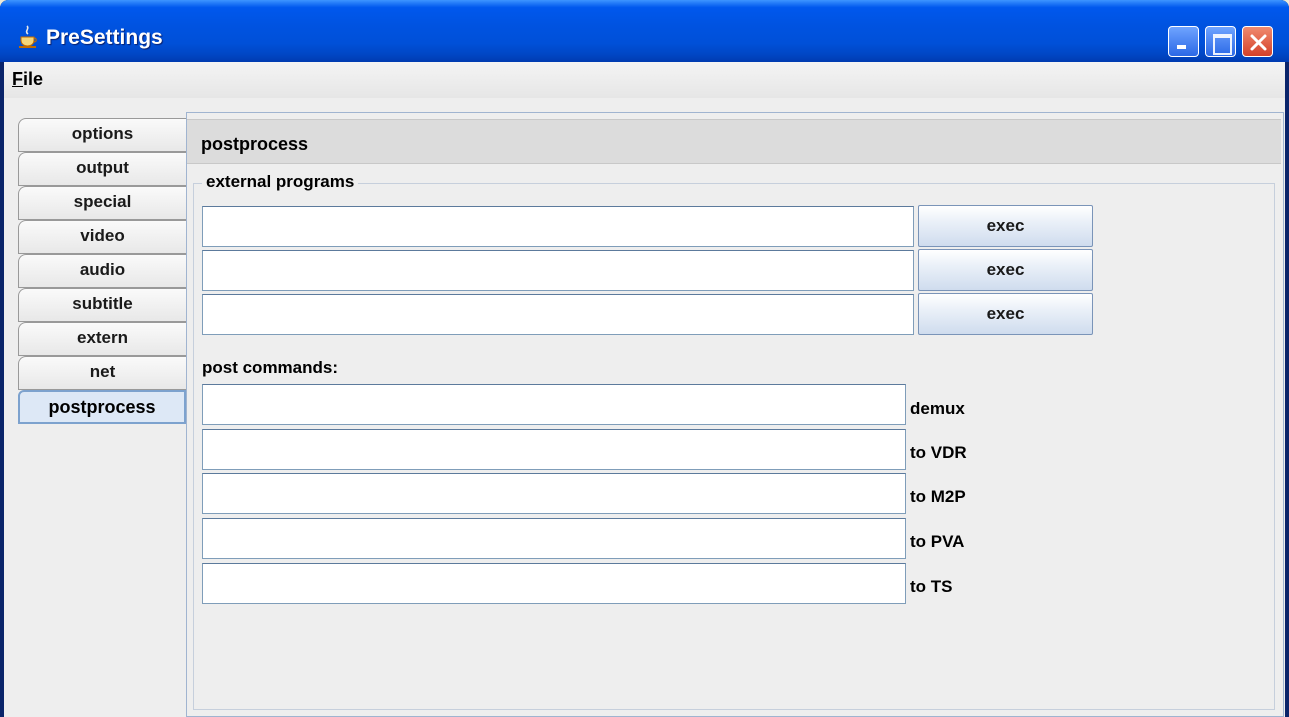  I want to click on tab-output: output, so click(102, 169).